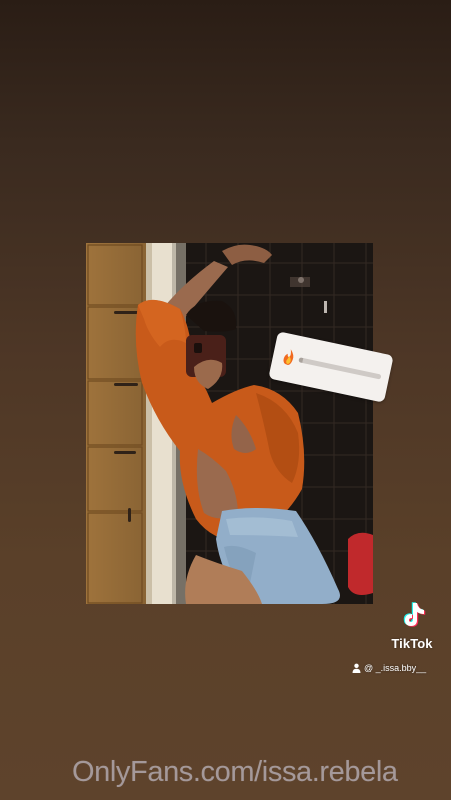 The width and height of the screenshot is (451, 800). What do you see at coordinates (235, 772) in the screenshot?
I see `onlyfans-watermark: OnlyFans.com/issa.rebela` at bounding box center [235, 772].